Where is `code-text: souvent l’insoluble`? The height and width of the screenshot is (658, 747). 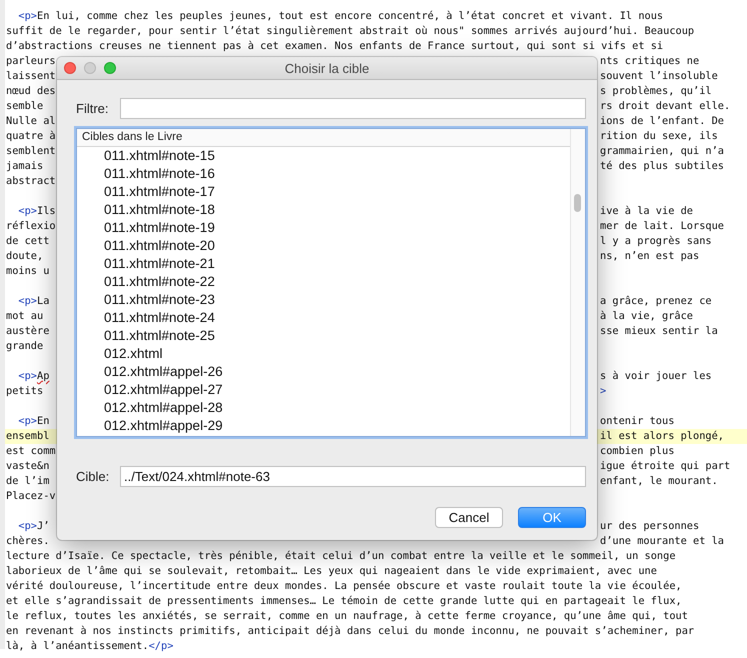 code-text: souvent l’insoluble is located at coordinates (658, 76).